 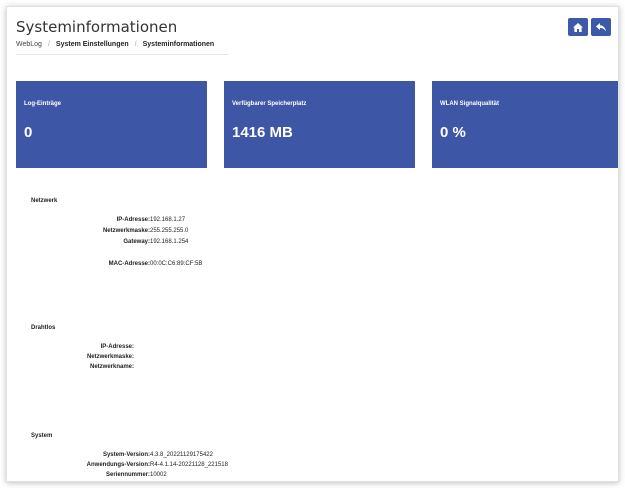 I want to click on breadcrumb-item-system-einstellungen: System Einstellungen, so click(x=92, y=44).